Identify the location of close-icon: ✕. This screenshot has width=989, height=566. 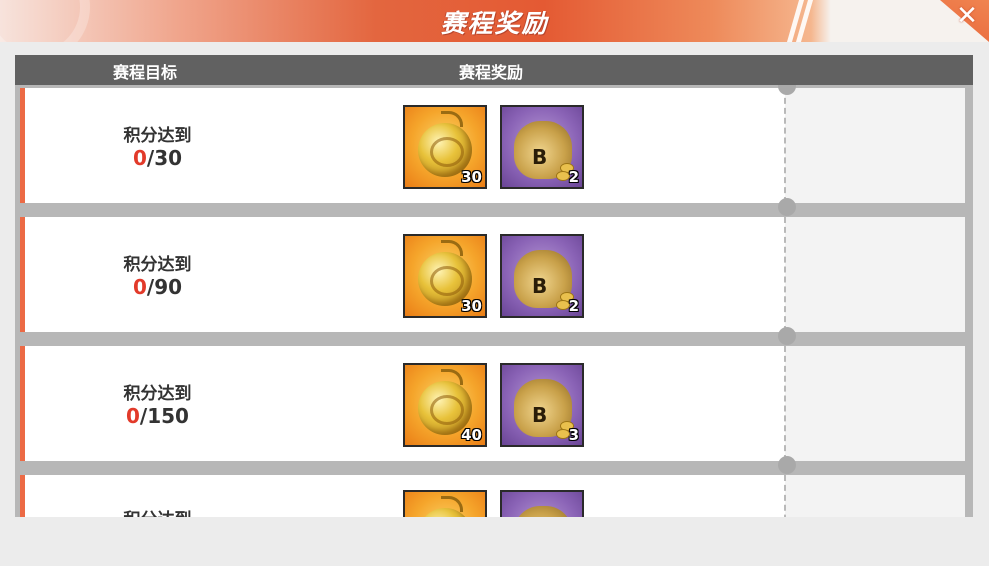
(967, 16).